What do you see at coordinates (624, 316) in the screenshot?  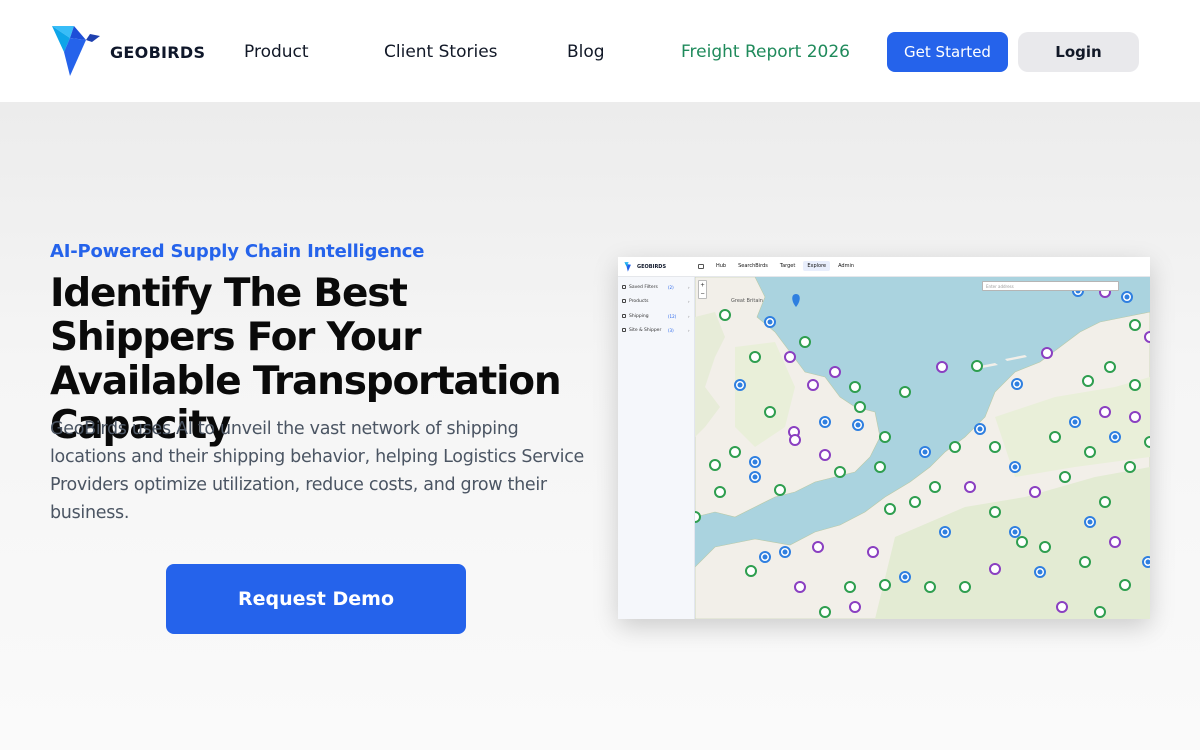 I see `truck-icon` at bounding box center [624, 316].